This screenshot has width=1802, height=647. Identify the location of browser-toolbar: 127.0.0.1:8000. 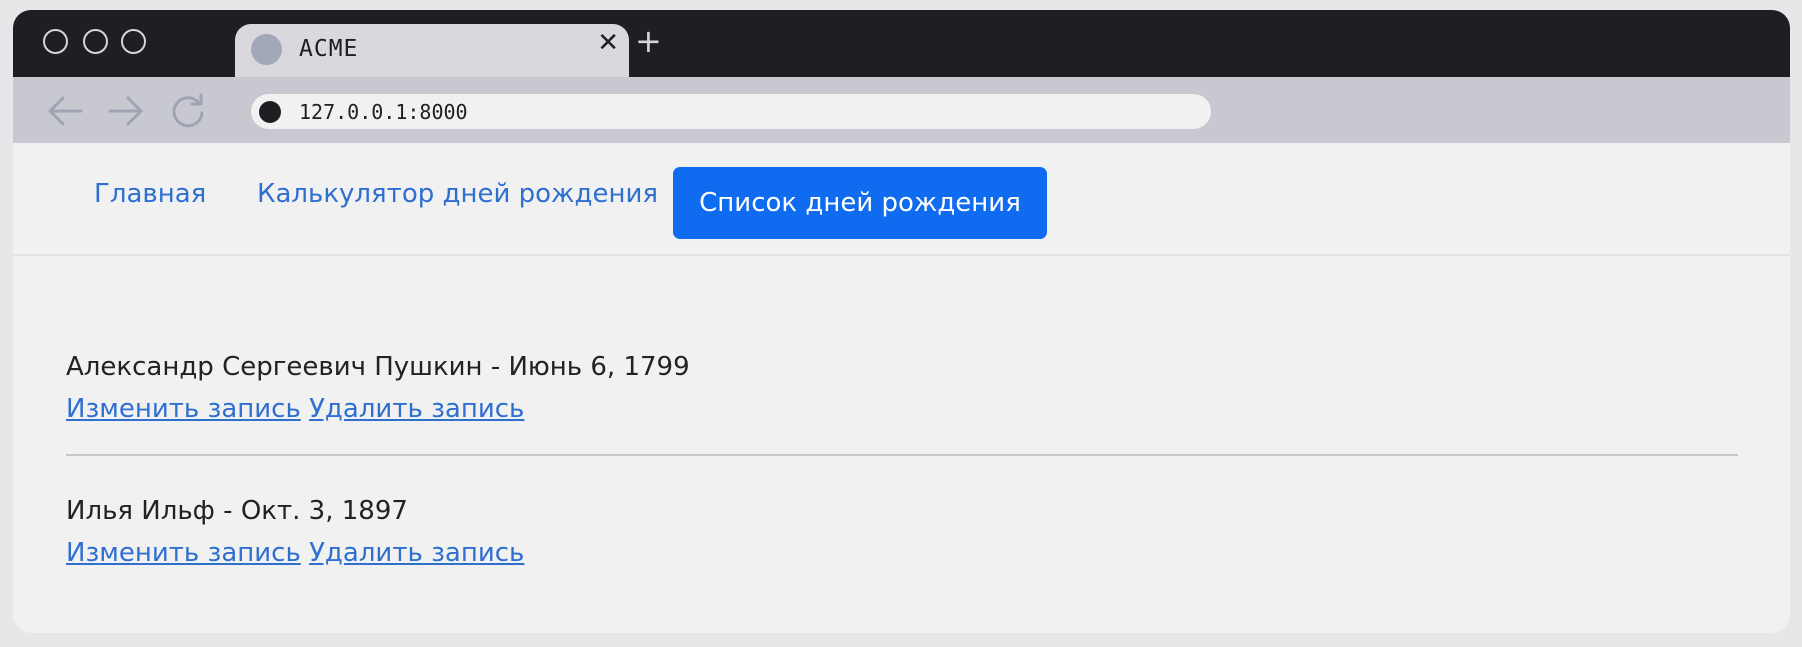
(901, 110).